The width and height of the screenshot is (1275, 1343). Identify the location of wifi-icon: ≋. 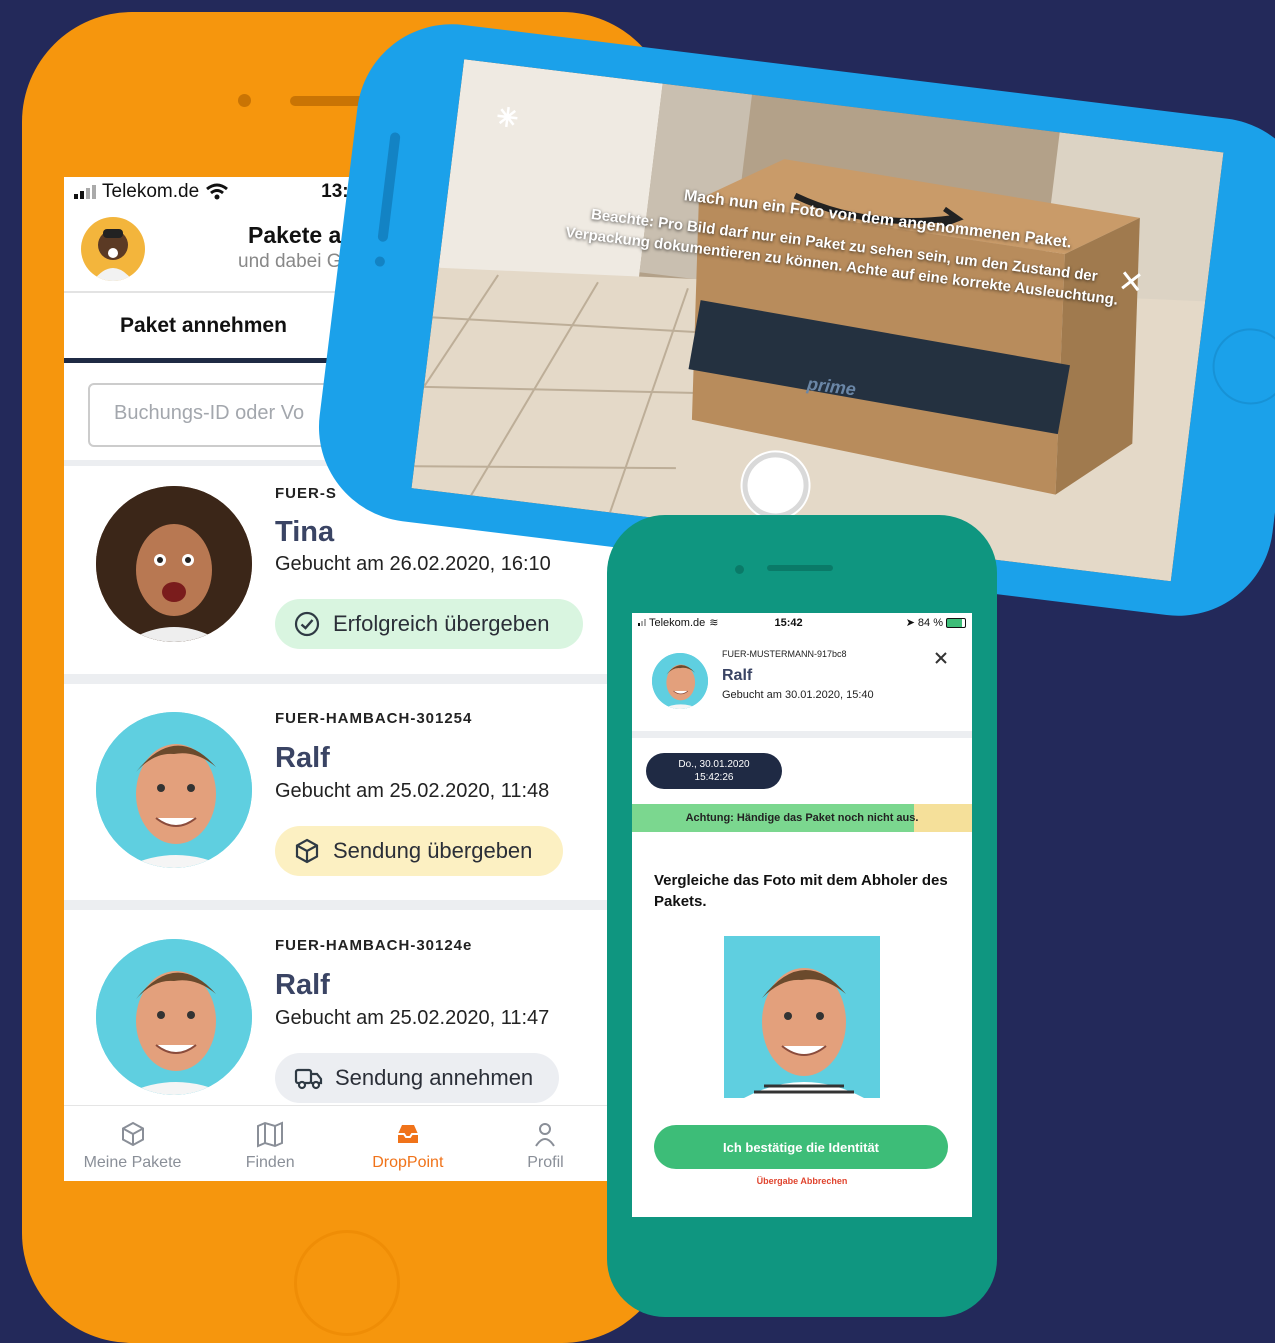
(714, 623).